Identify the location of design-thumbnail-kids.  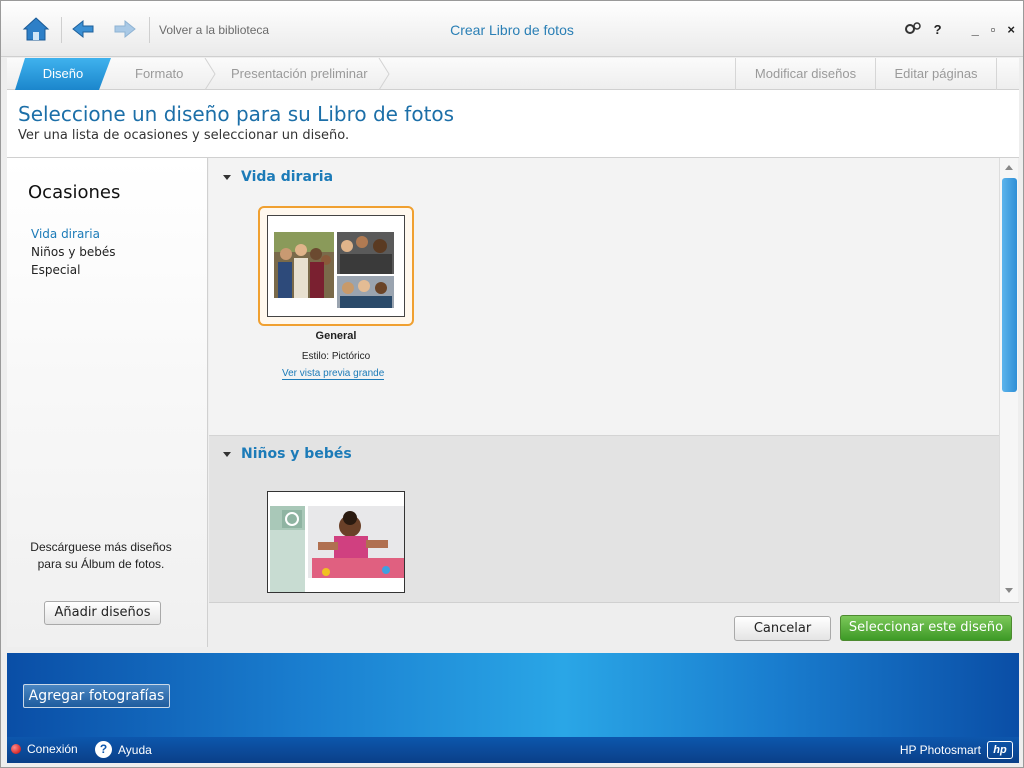
(336, 542).